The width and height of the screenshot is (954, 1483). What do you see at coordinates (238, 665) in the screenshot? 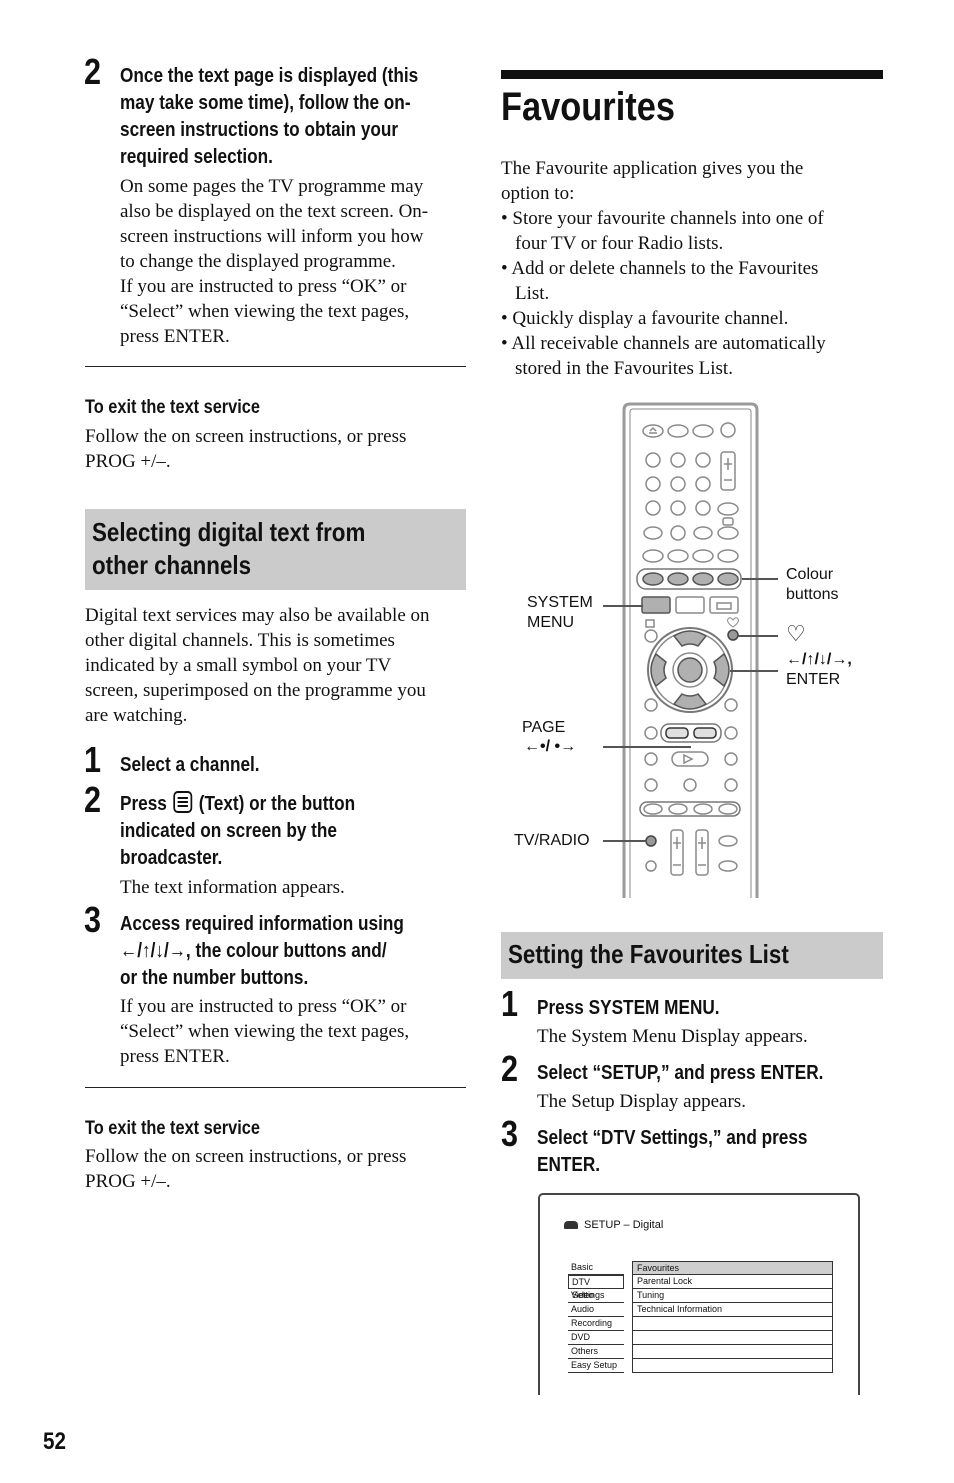
I see `body-line: indicated by a small symbol on your TV` at bounding box center [238, 665].